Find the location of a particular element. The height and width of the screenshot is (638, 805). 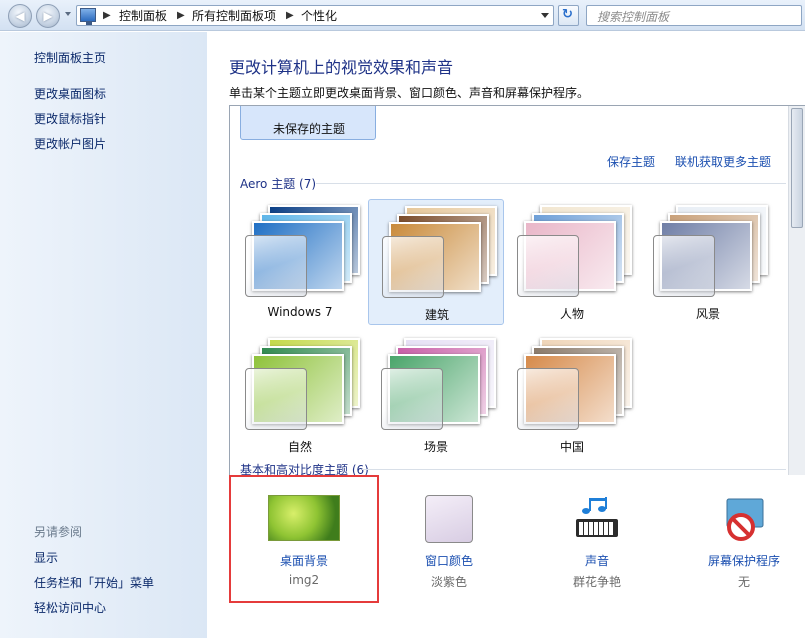

theme-name: 人物 is located at coordinates (571, 314).